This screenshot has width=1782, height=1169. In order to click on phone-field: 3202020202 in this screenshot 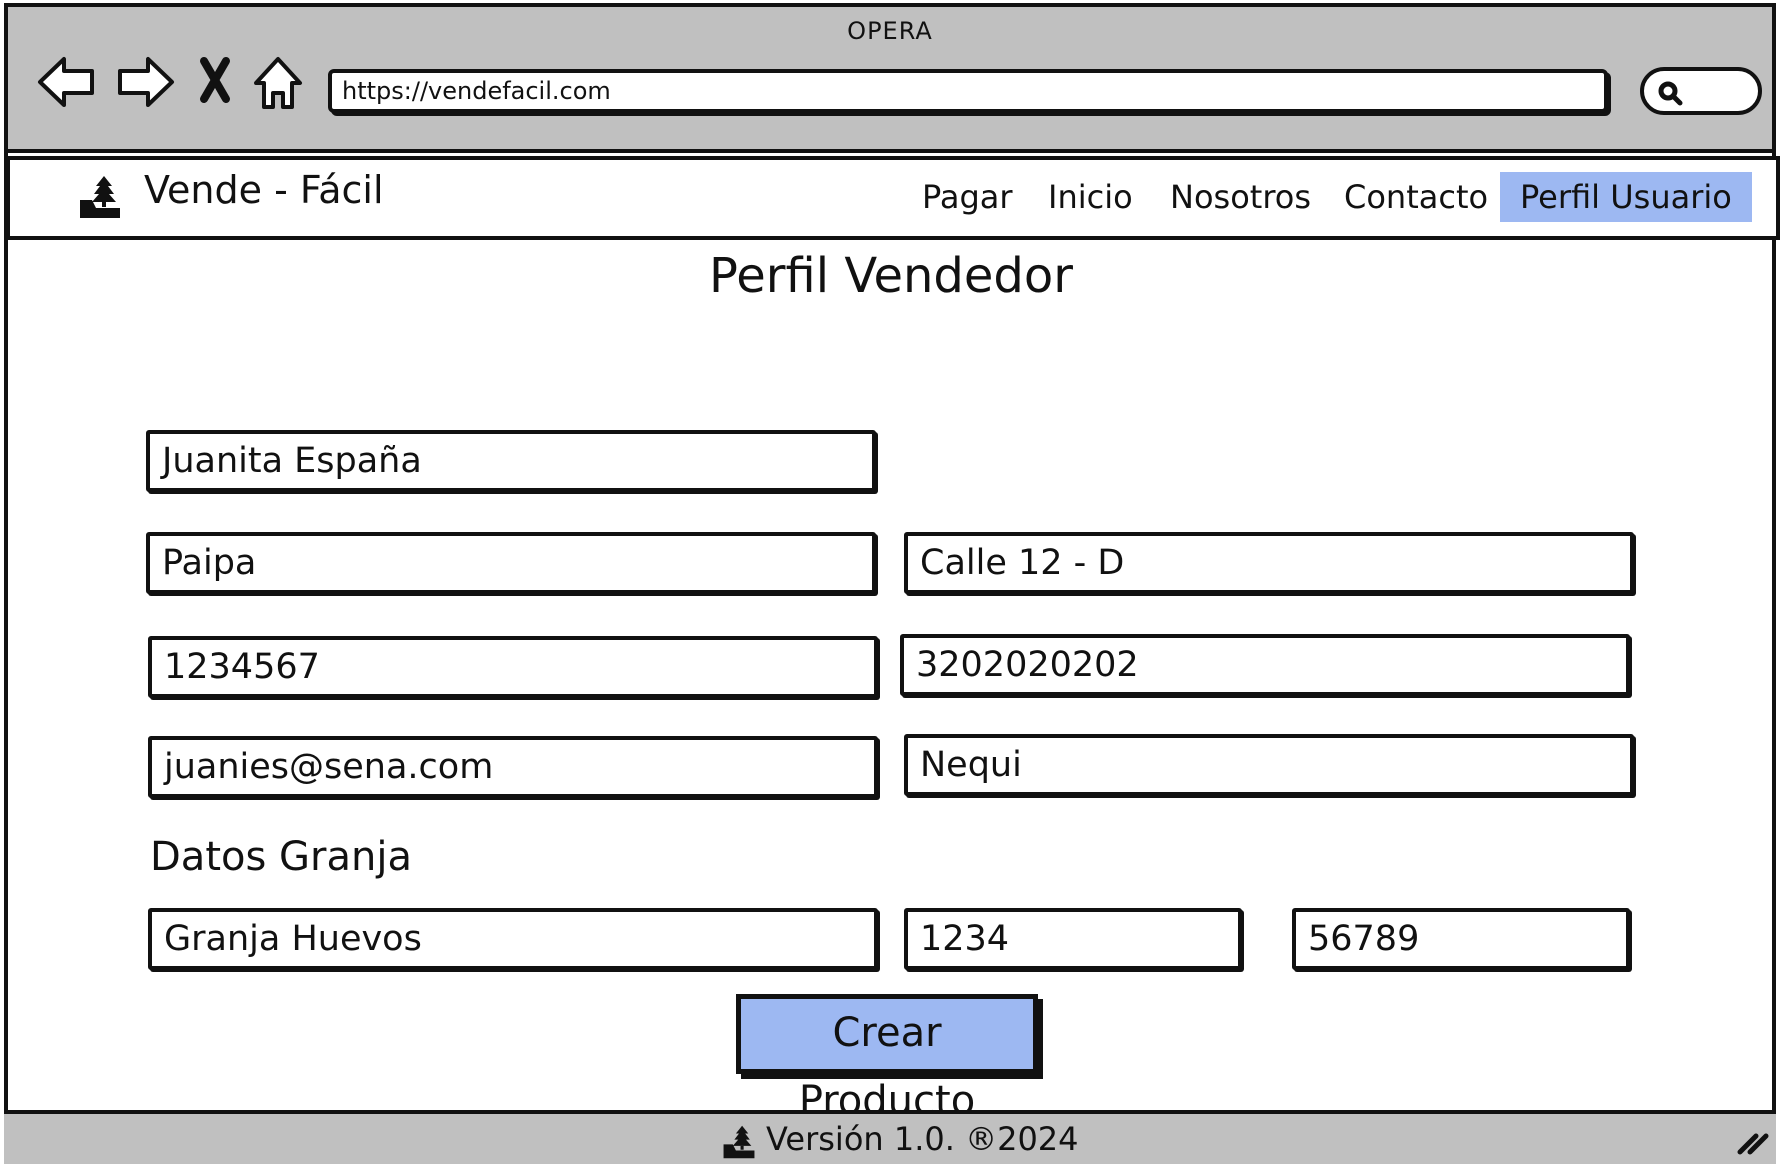, I will do `click(1265, 665)`.